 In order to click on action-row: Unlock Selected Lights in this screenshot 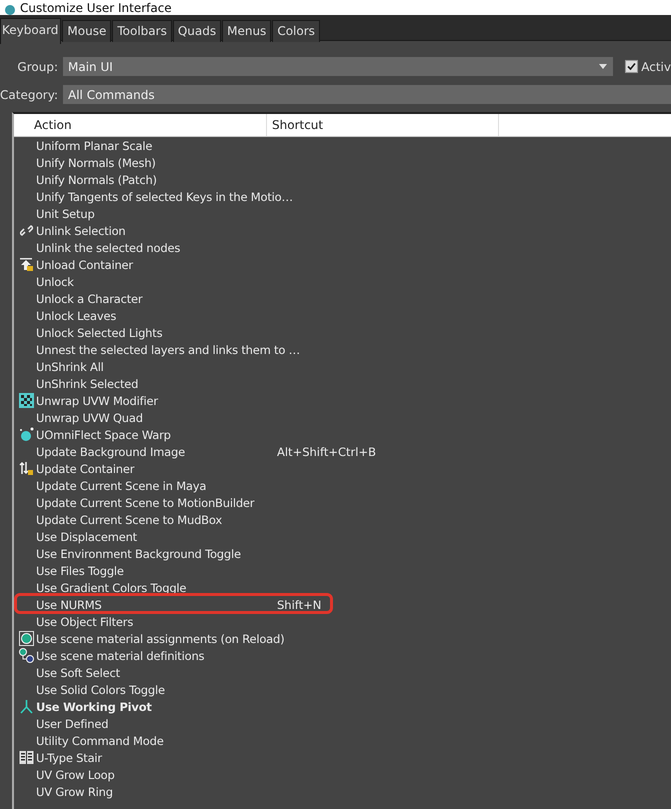, I will do `click(342, 332)`.